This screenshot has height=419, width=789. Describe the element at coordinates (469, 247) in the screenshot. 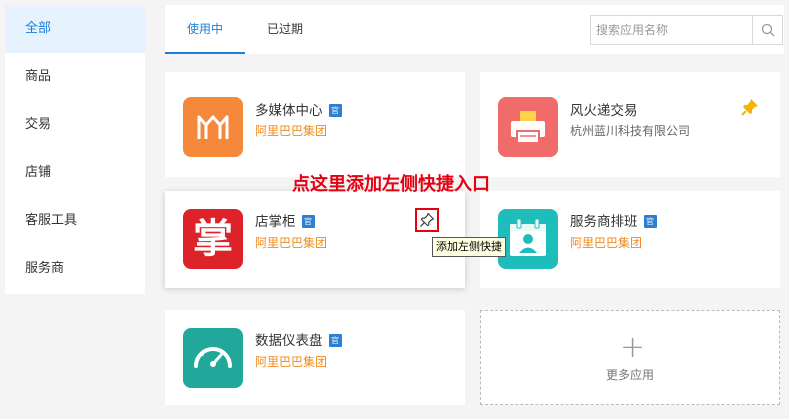

I see `tooltip: 添加左侧快捷` at that location.